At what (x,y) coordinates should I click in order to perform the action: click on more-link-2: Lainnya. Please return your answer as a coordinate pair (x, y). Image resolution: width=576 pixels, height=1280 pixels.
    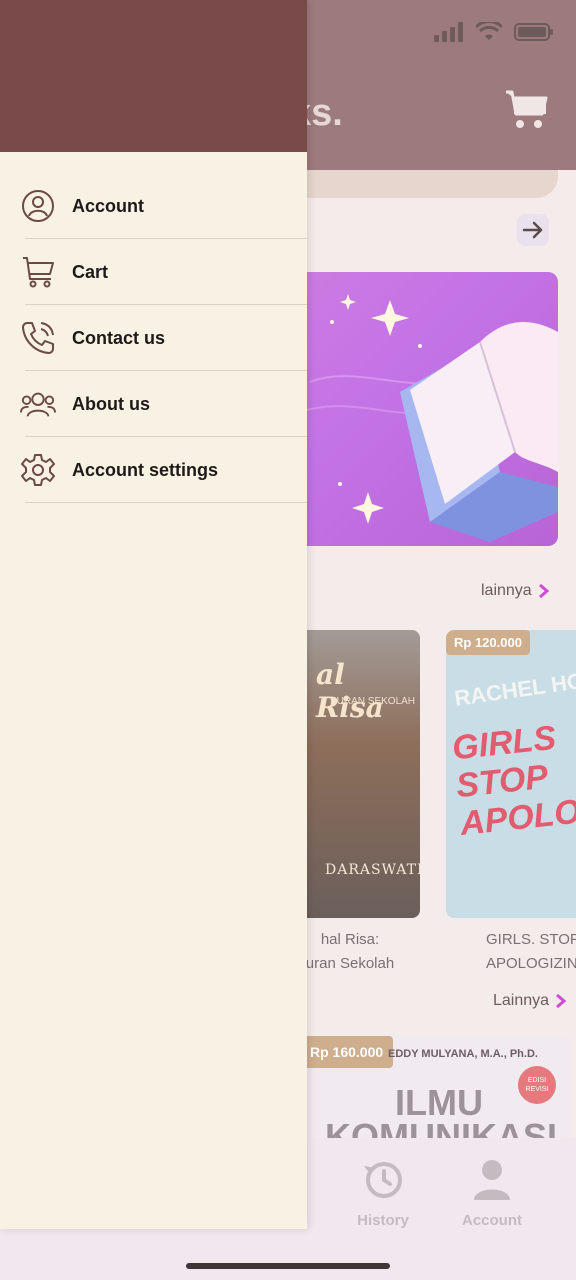
    Looking at the image, I should click on (530, 1001).